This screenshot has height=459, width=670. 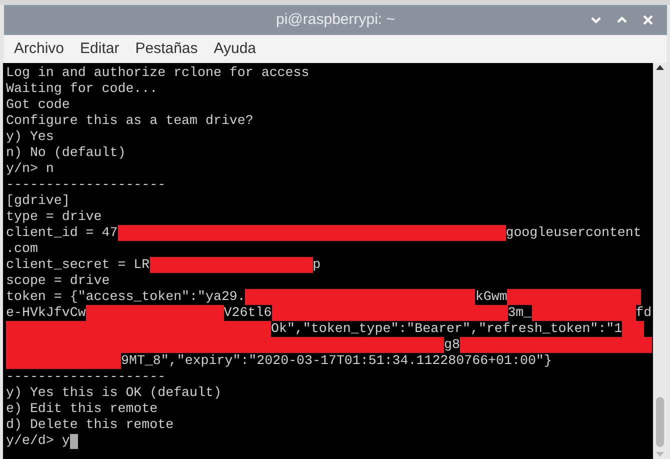 I want to click on terminal-line: Log in and authorize rclone for access, so click(x=158, y=73).